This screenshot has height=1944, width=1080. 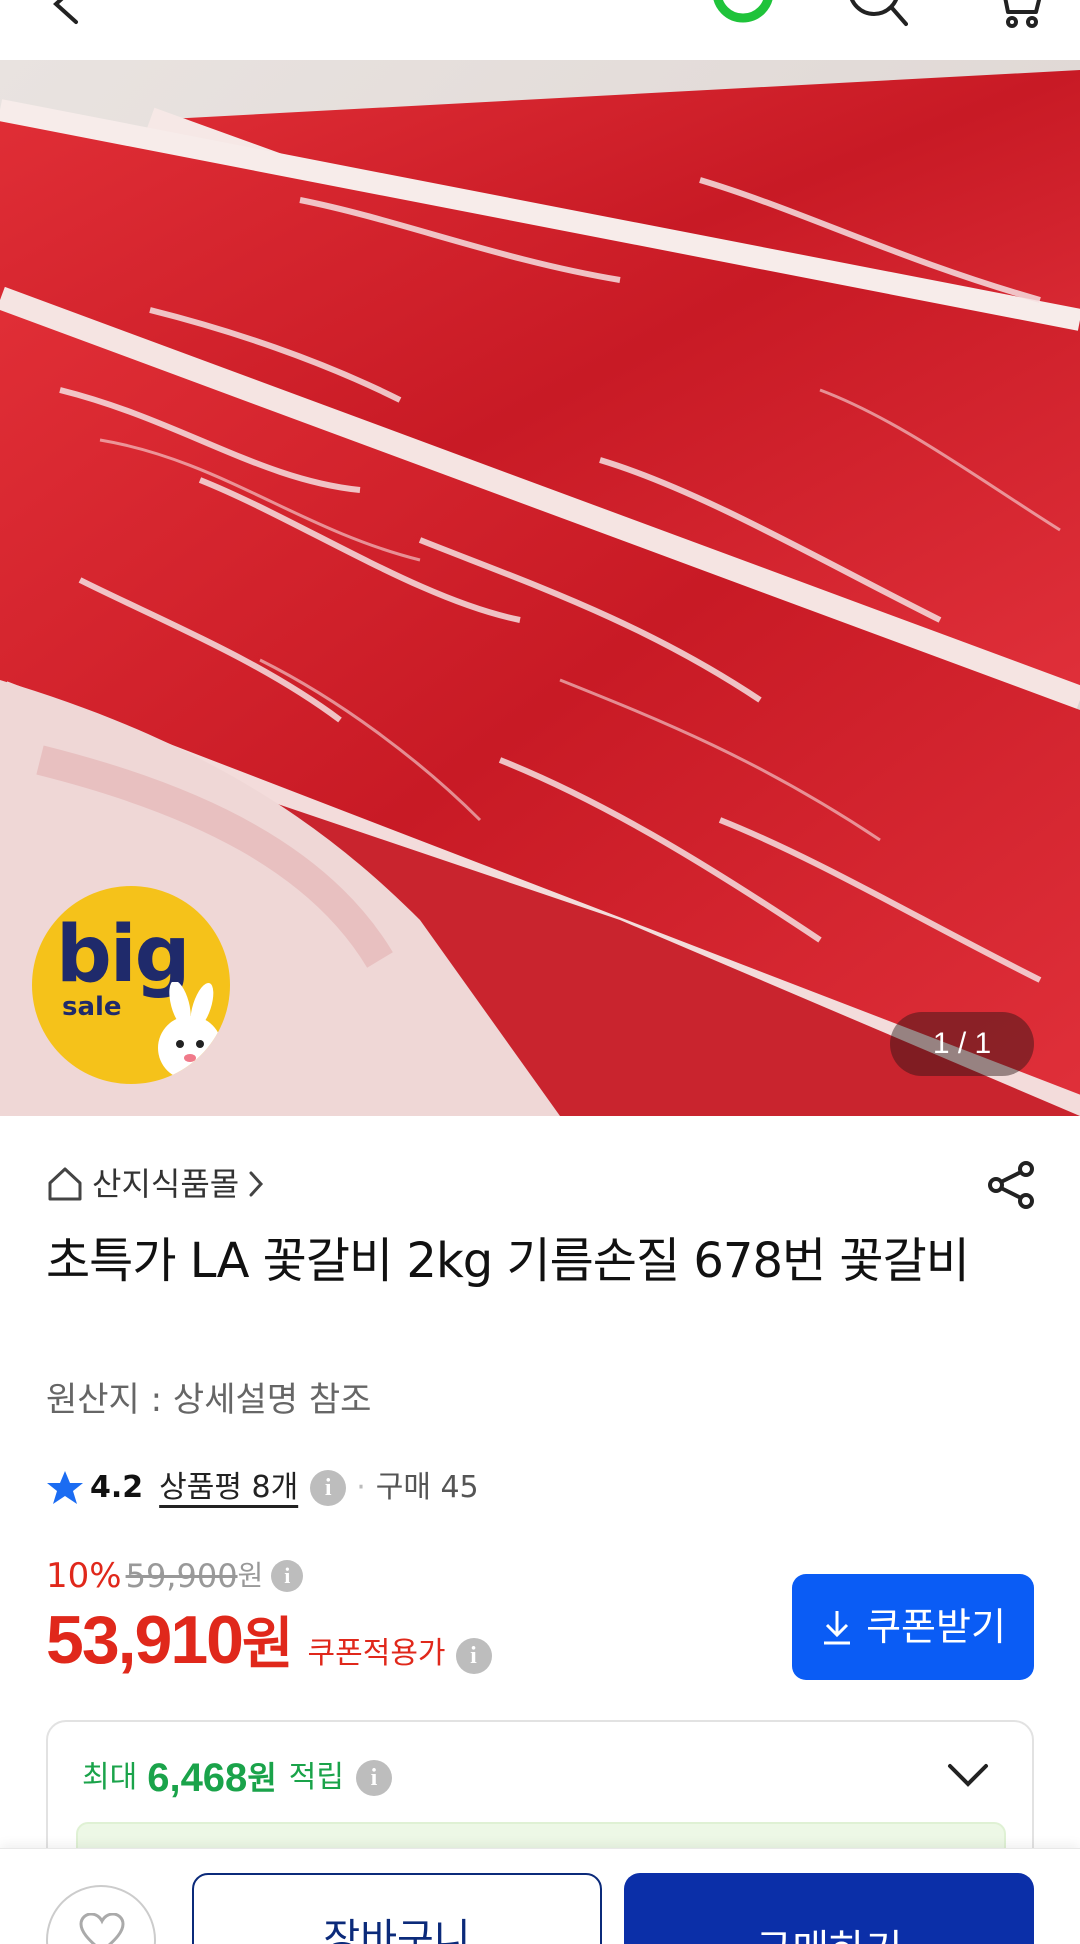 I want to click on points-amount: 6,468, so click(x=197, y=1778).